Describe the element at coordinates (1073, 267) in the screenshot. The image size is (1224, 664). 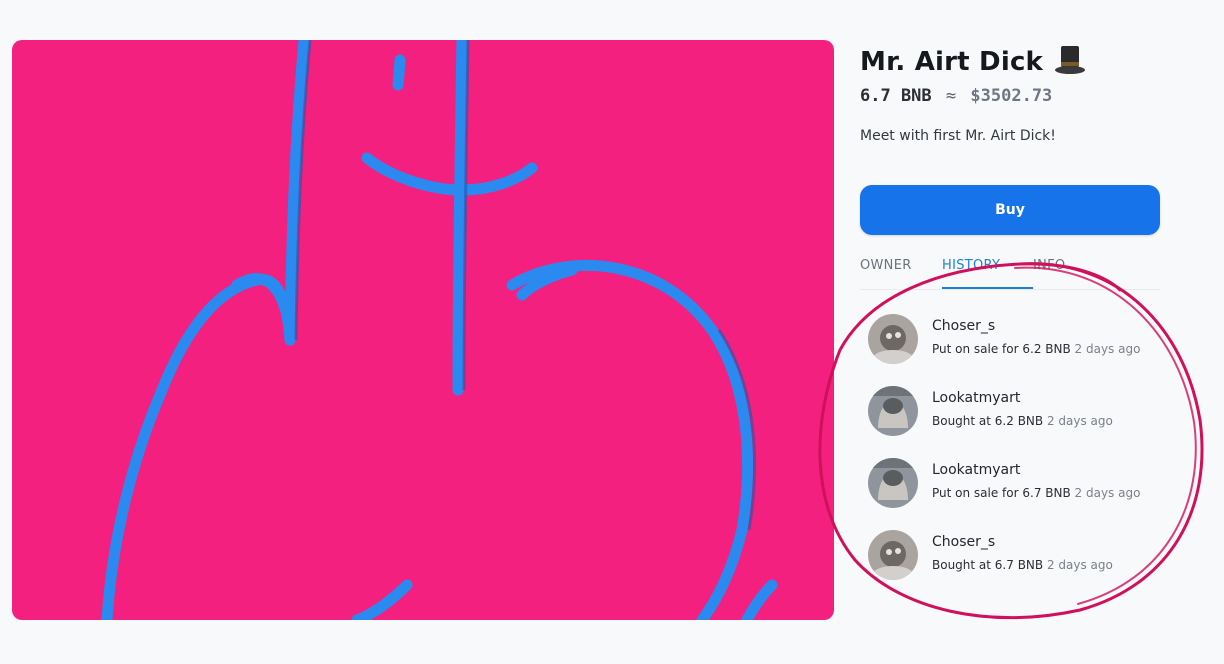
I see `tab-info: INFO` at that location.